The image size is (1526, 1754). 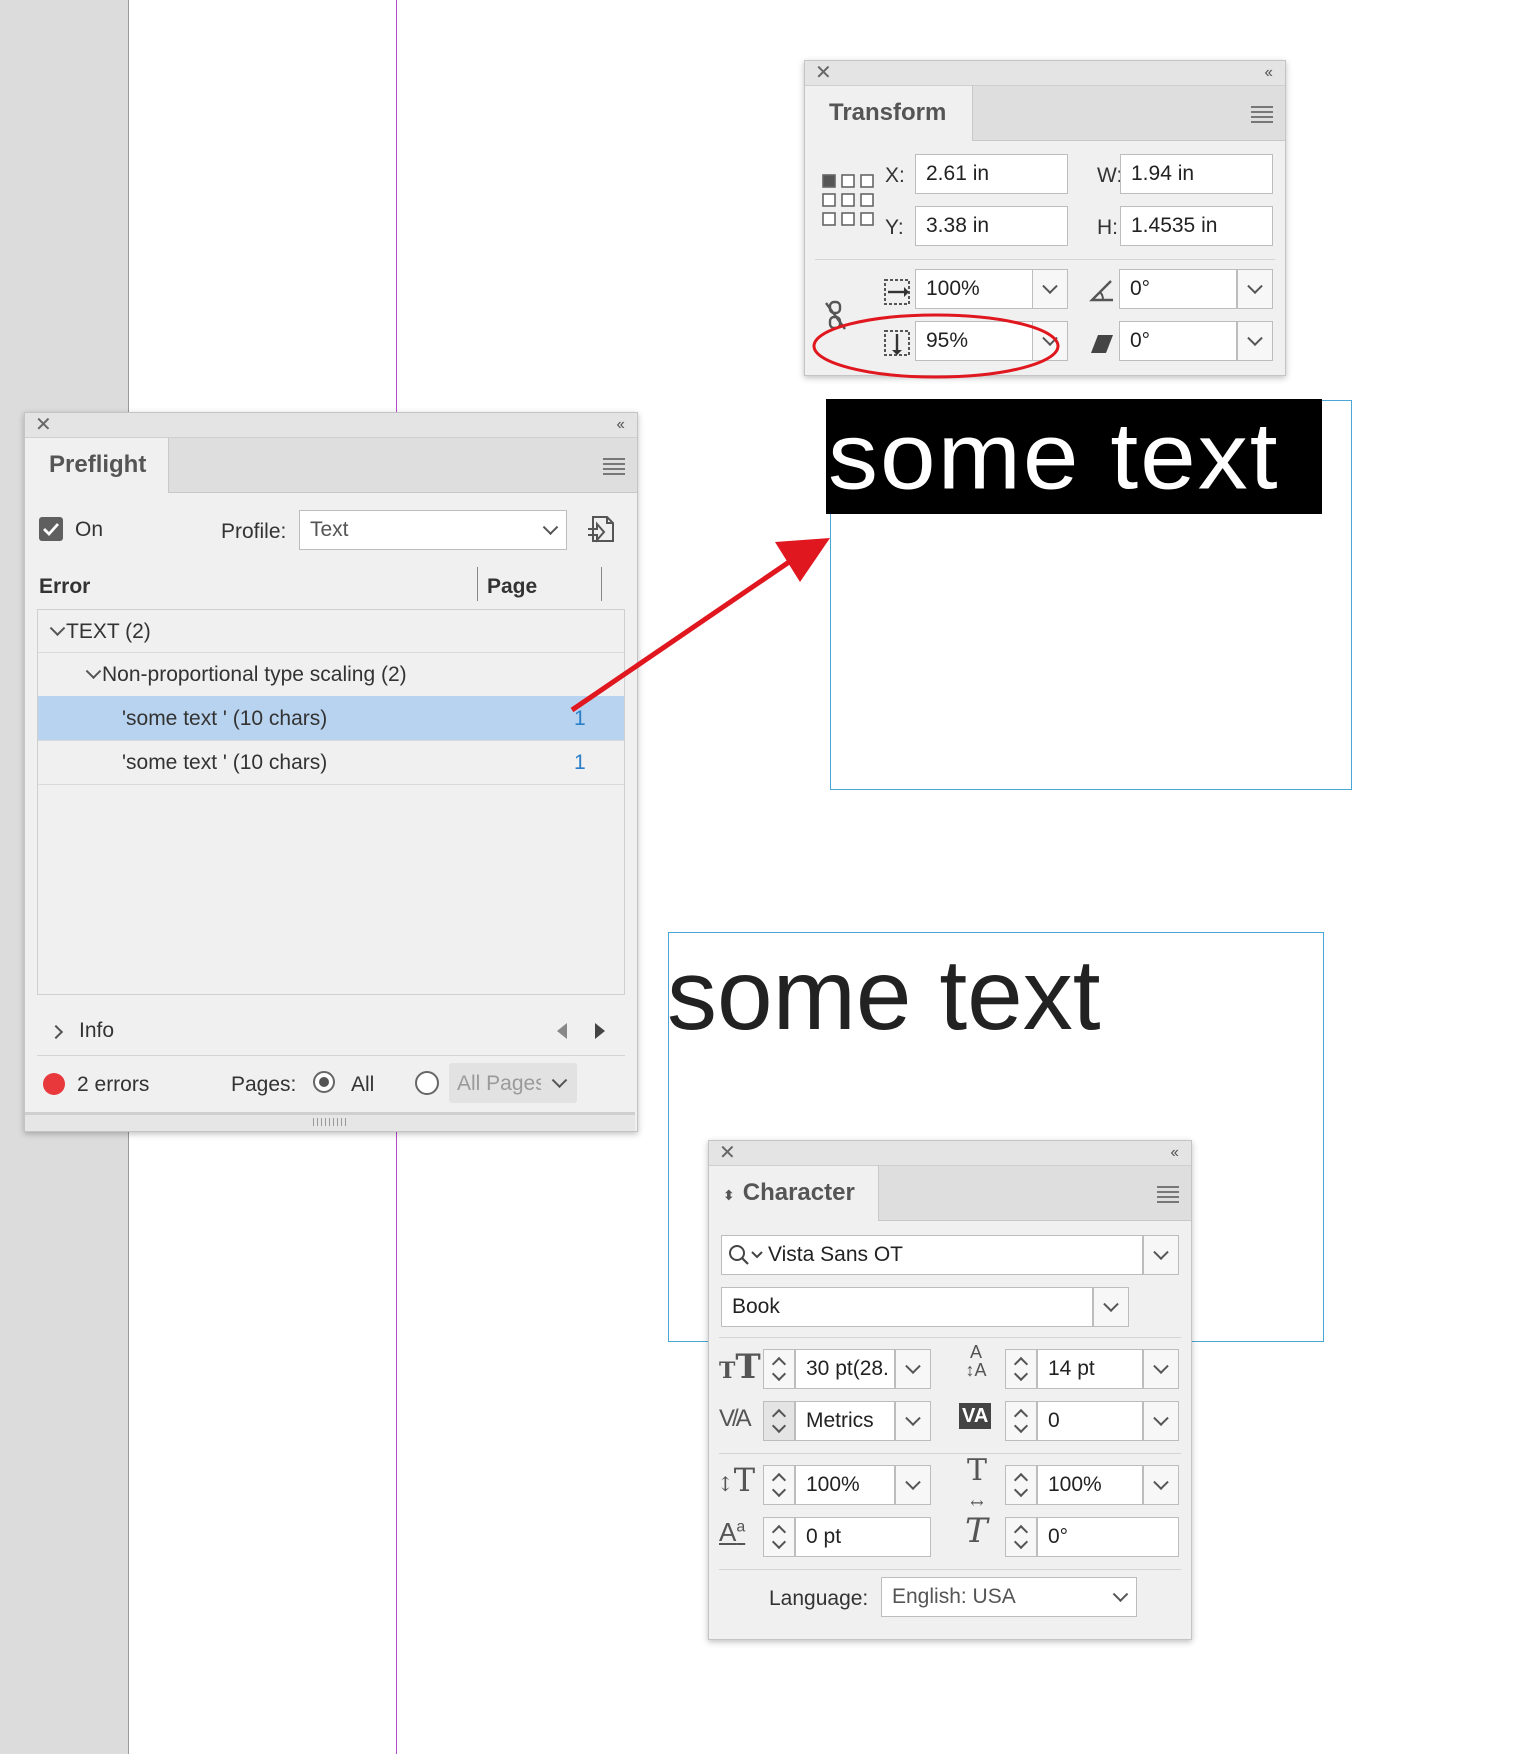 I want to click on baseline-shift-stepper, so click(x=779, y=1537).